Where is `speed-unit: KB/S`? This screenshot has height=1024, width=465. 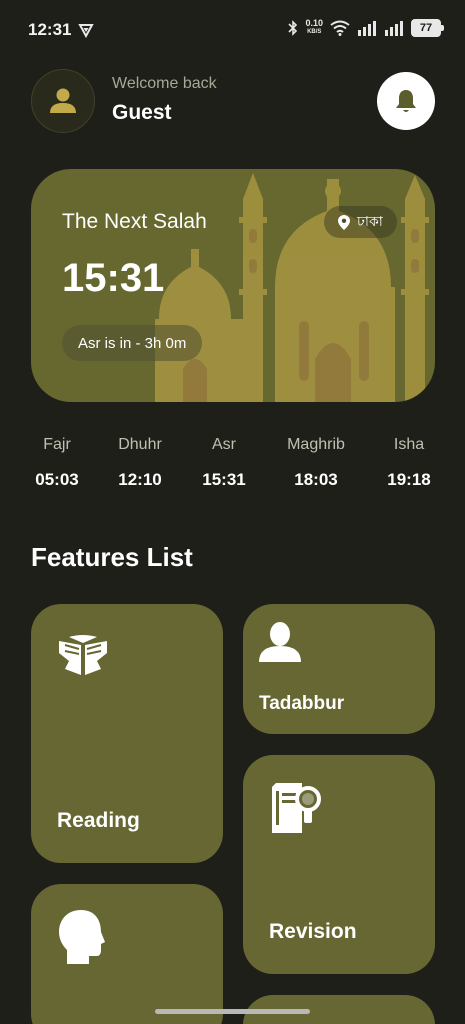
speed-unit: KB/S is located at coordinates (314, 32).